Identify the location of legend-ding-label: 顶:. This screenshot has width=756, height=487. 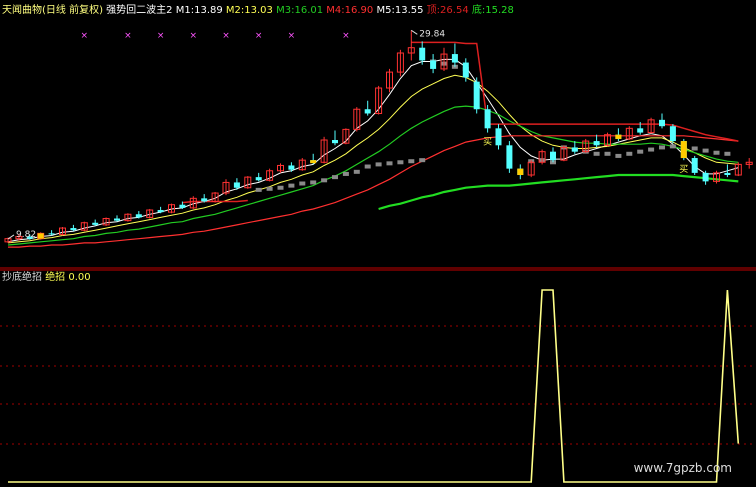
(433, 10).